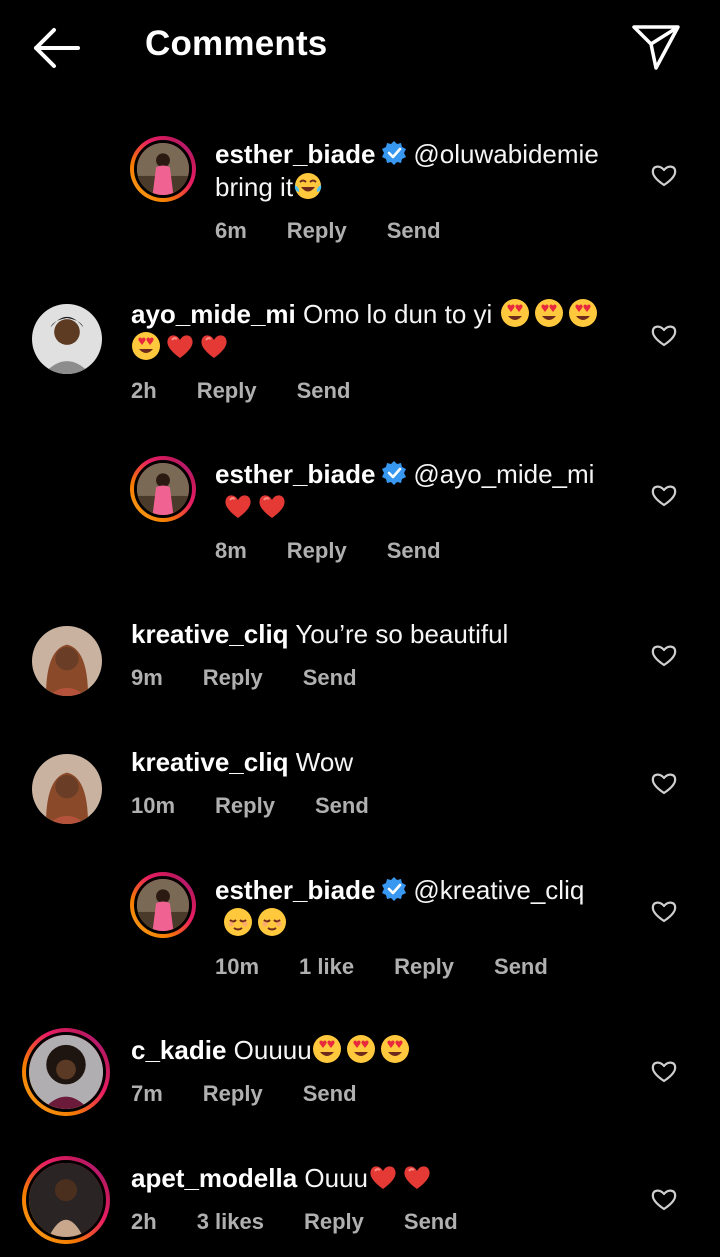 This screenshot has height=1257, width=720. Describe the element at coordinates (56, 48) in the screenshot. I see `arrow-left-icon` at that location.